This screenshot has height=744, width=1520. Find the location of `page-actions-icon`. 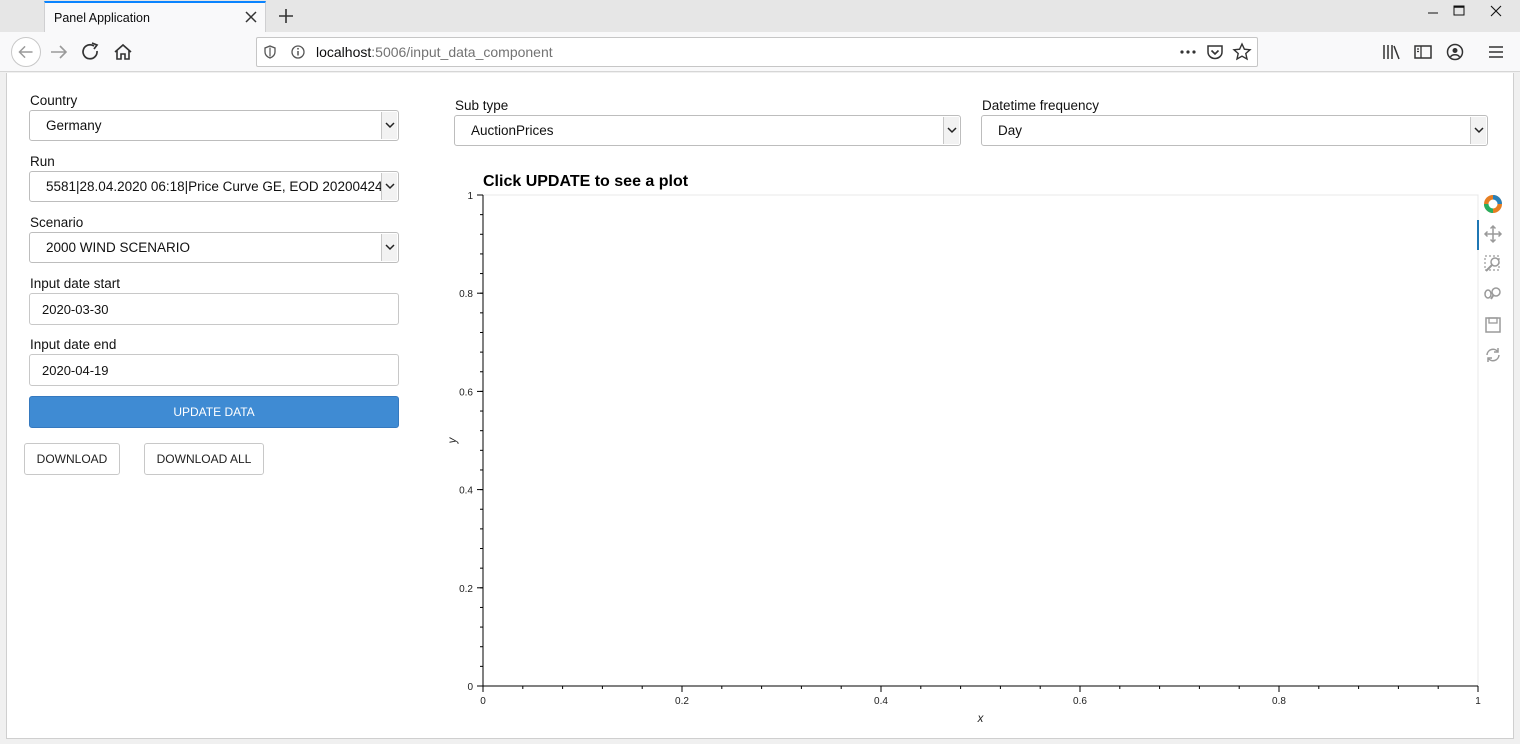

page-actions-icon is located at coordinates (1188, 52).